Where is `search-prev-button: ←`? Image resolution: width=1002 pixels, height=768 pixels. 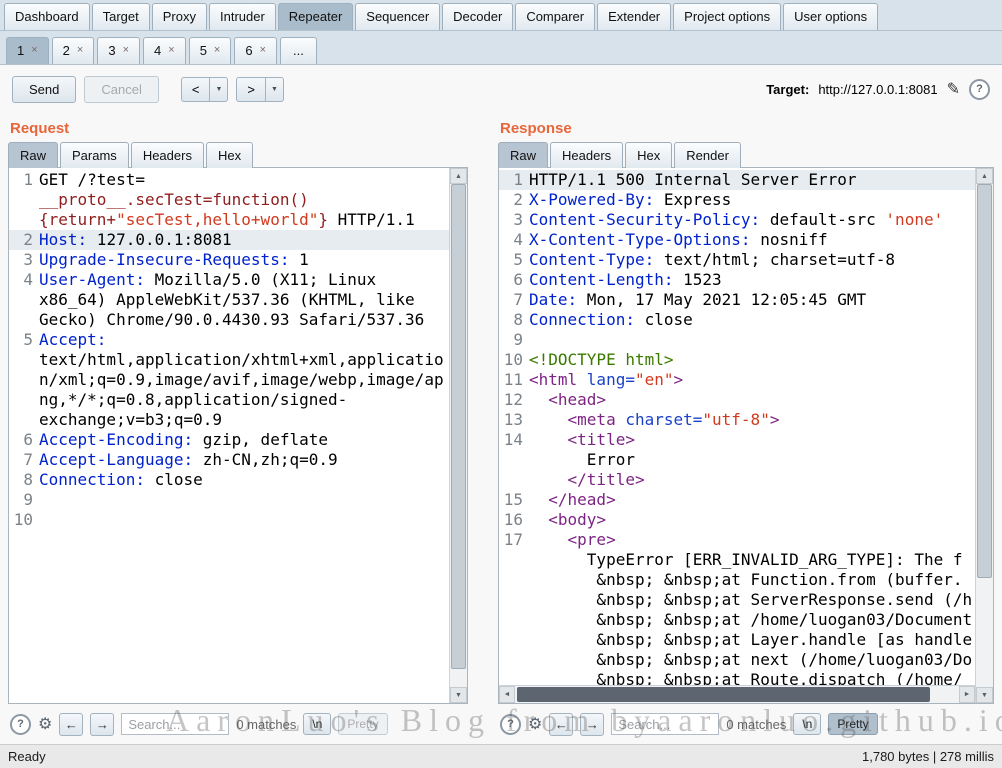 search-prev-button: ← is located at coordinates (71, 724).